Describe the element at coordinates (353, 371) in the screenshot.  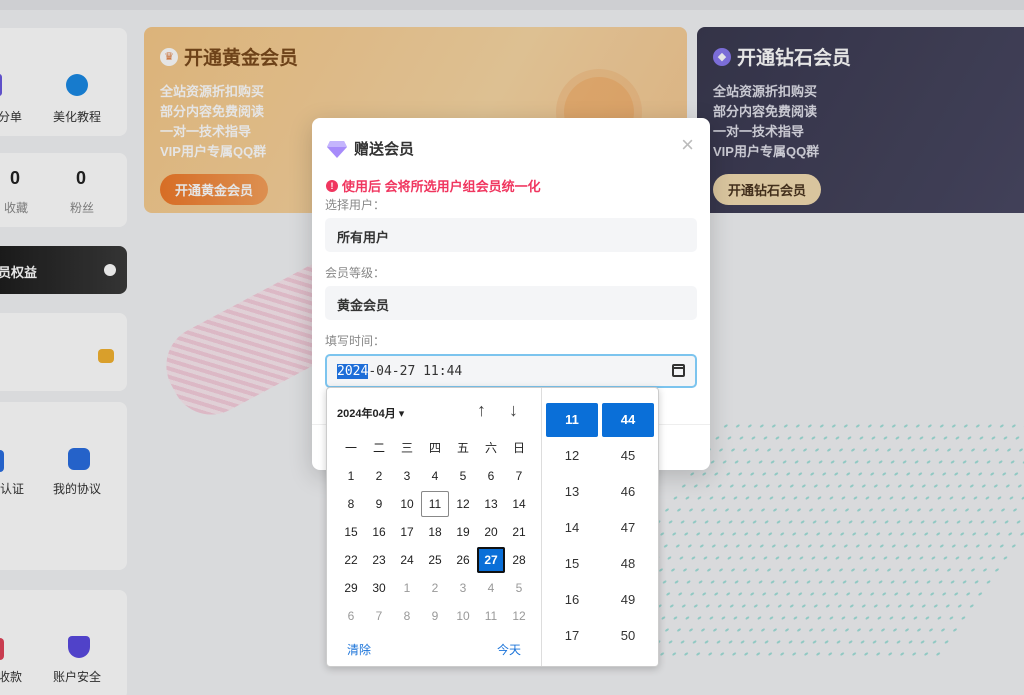
I see `date-year-segment: 2024` at that location.